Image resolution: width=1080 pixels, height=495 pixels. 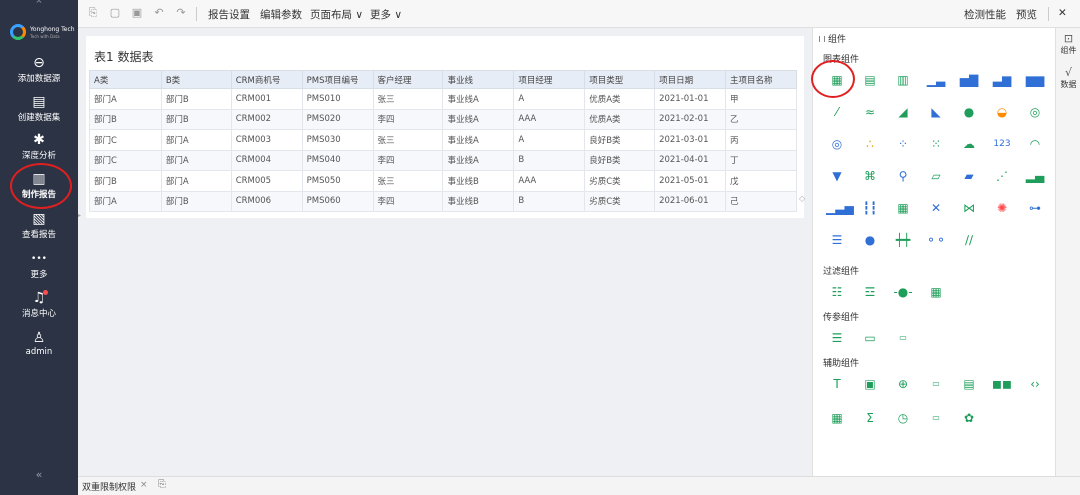 What do you see at coordinates (969, 208) in the screenshot?
I see `sankey-chart-icon: ⋈` at bounding box center [969, 208].